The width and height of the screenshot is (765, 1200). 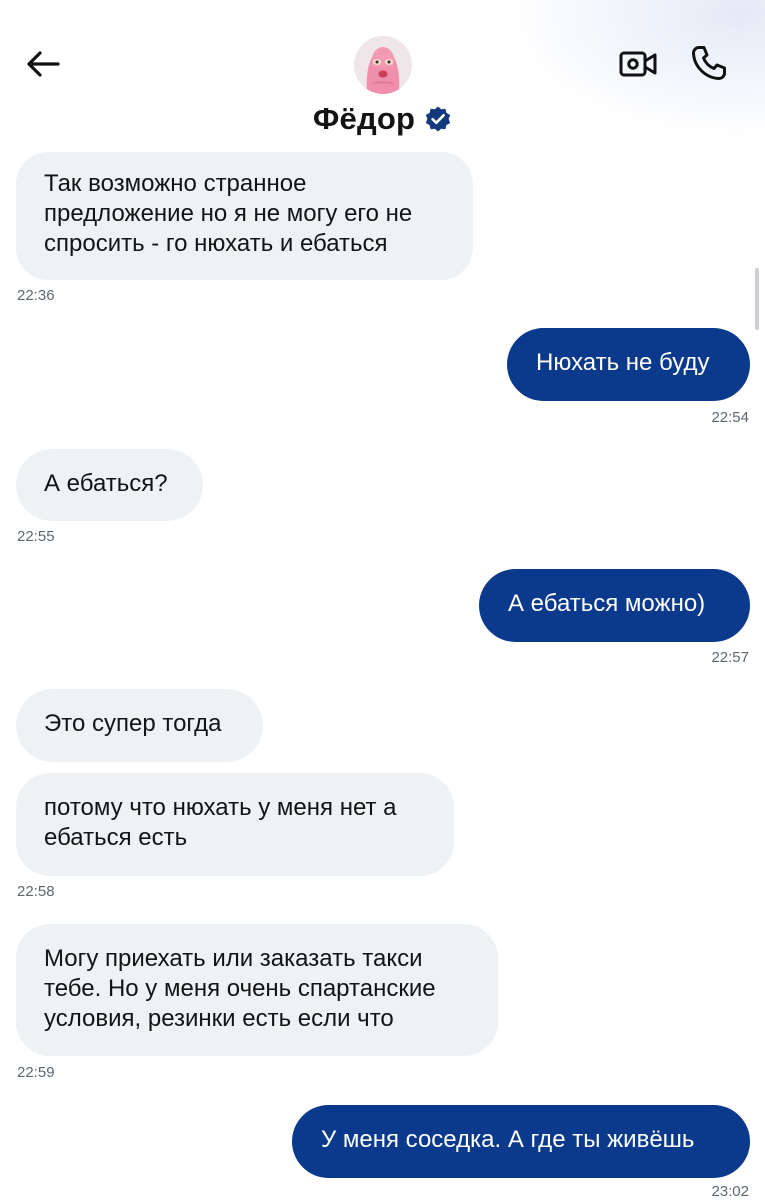 I want to click on message-timestamp: 23:02, so click(x=730, y=1191).